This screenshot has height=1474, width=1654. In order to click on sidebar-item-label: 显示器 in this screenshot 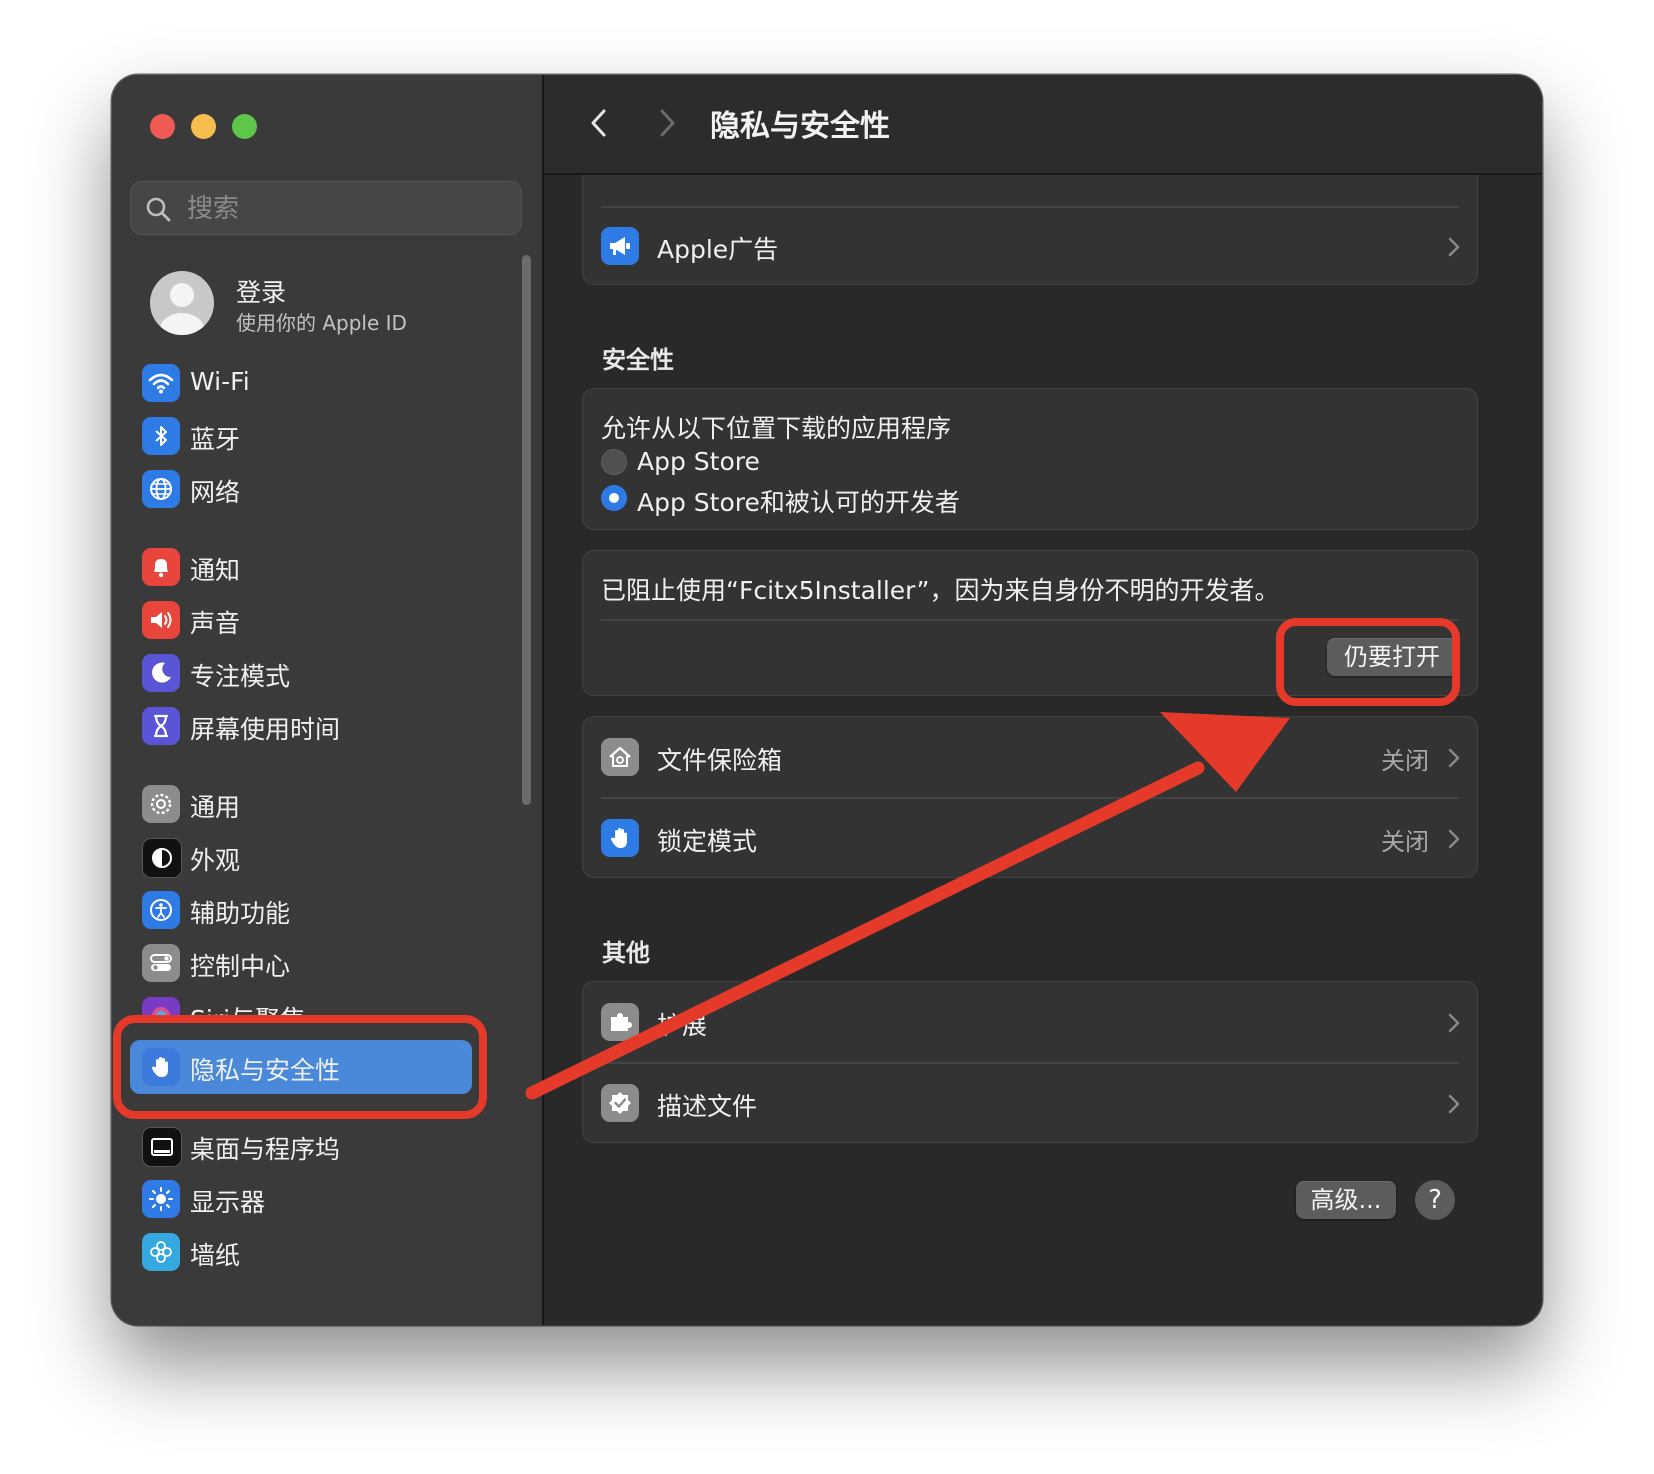, I will do `click(228, 1202)`.